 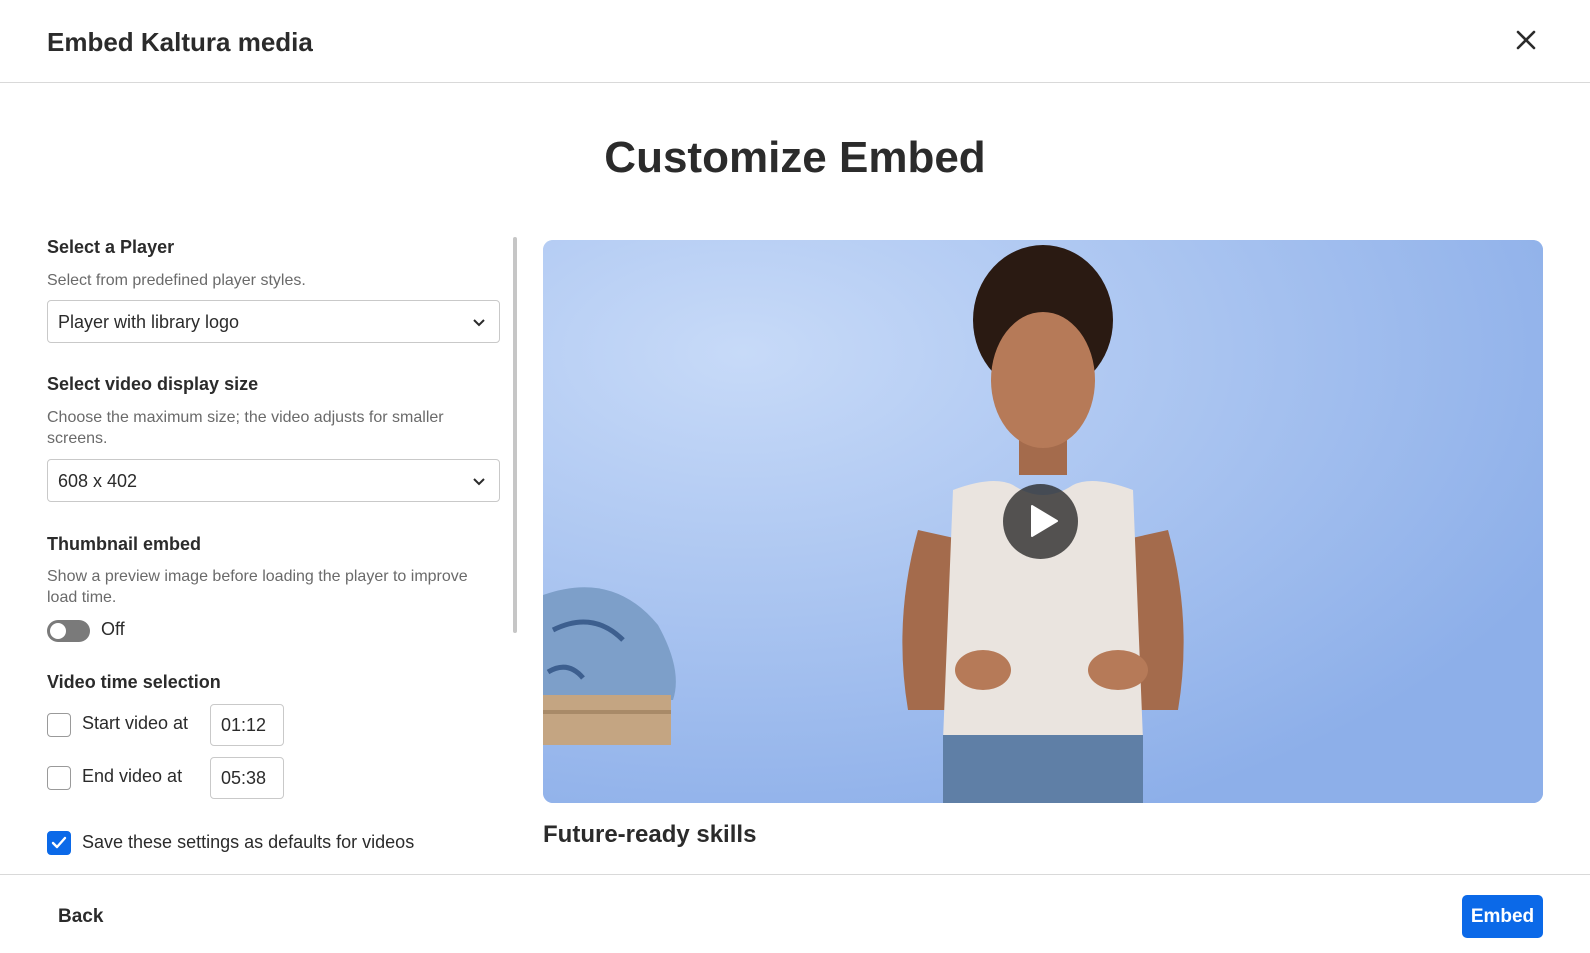 I want to click on close-button, so click(x=1526, y=40).